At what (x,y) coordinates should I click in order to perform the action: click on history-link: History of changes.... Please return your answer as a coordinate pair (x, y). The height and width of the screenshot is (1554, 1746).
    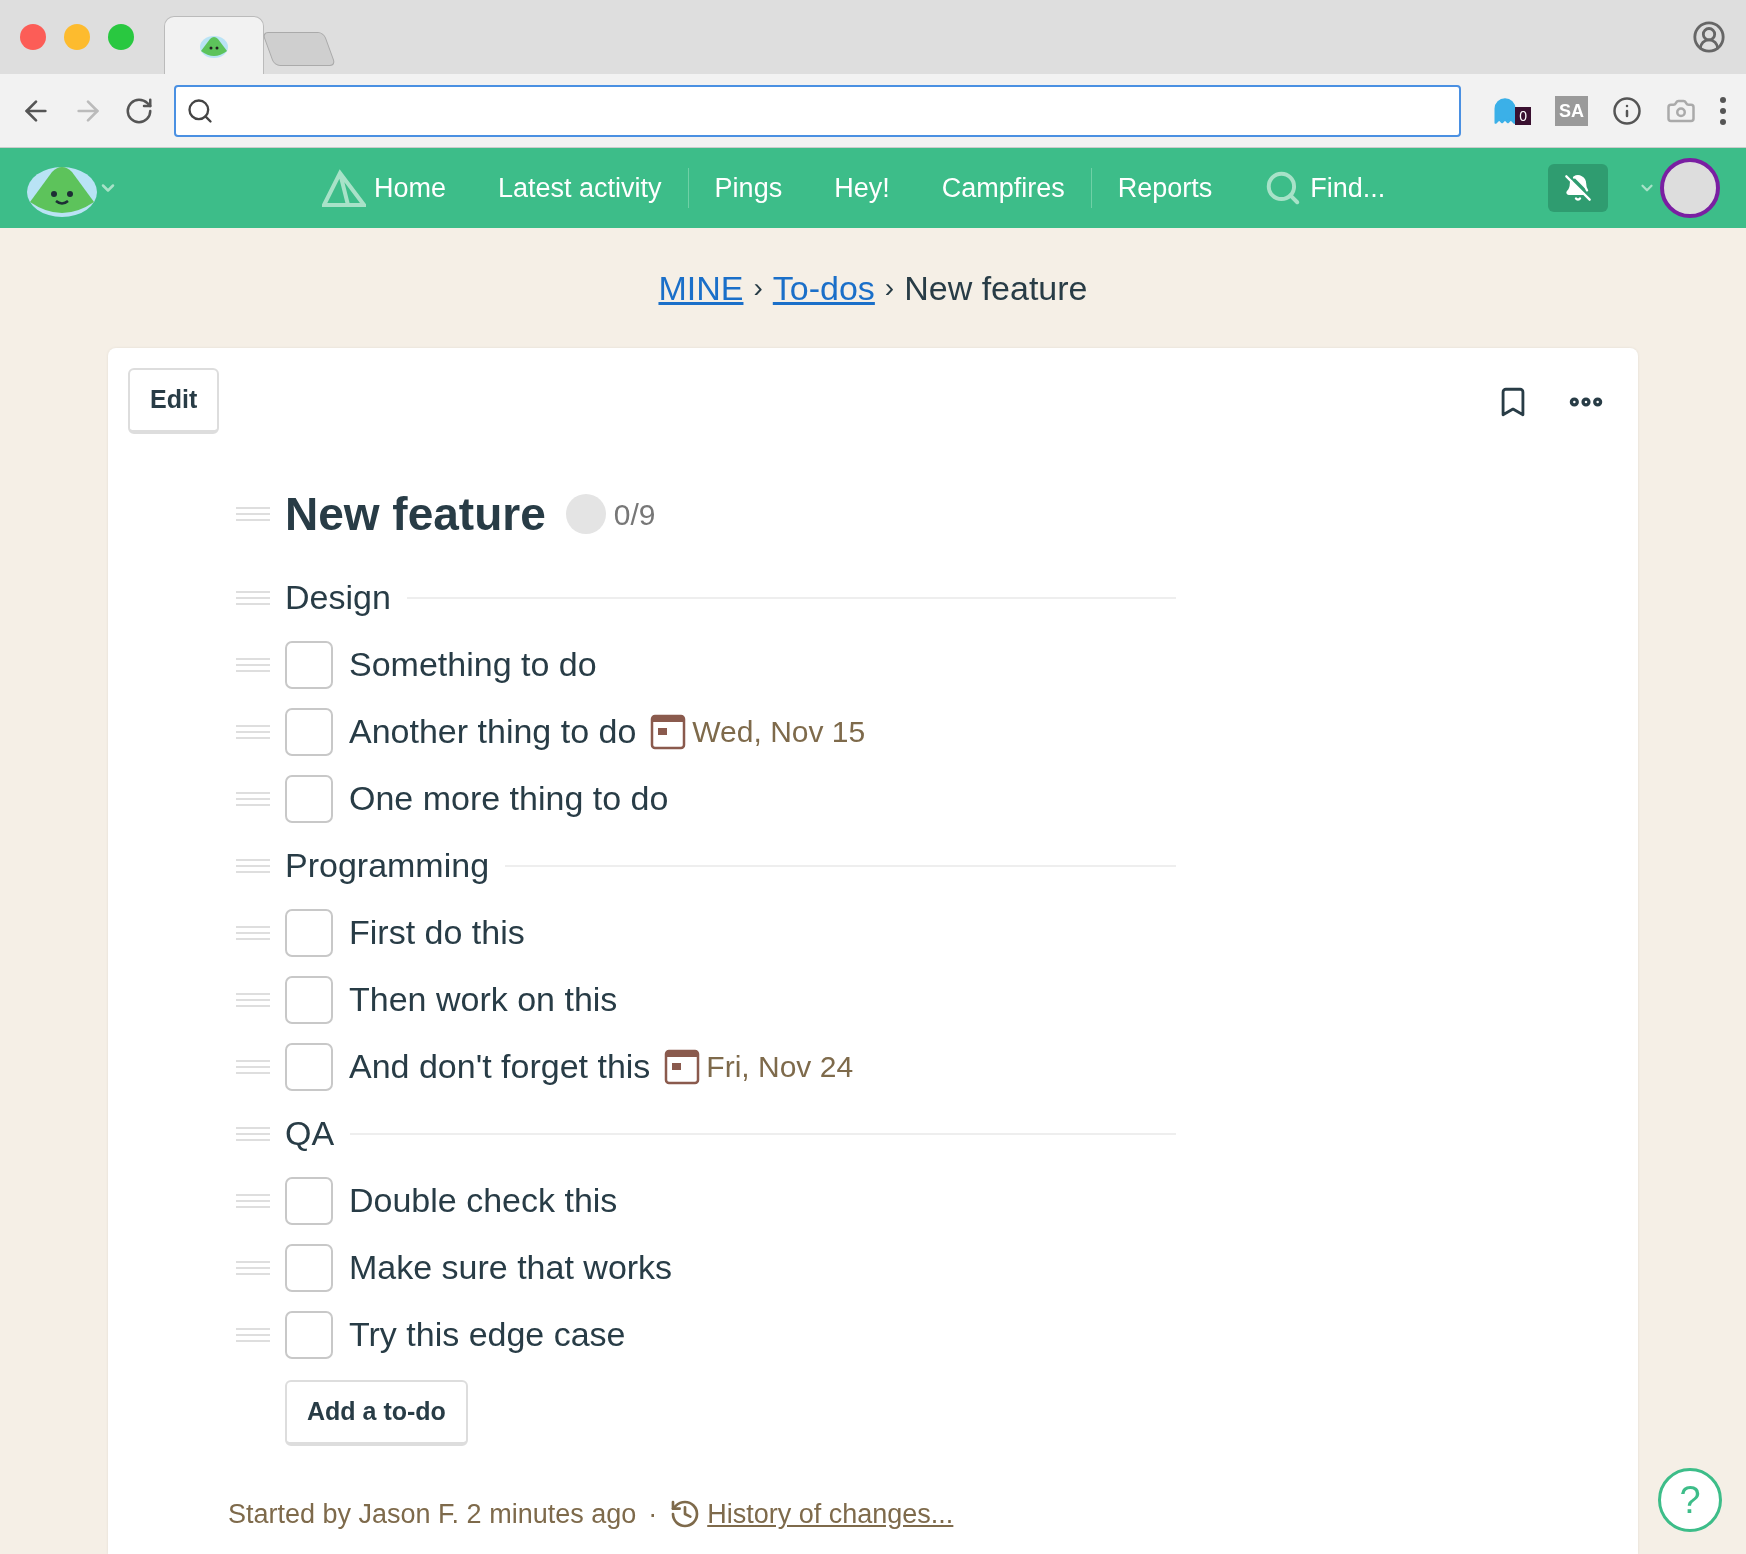
    Looking at the image, I should click on (830, 1514).